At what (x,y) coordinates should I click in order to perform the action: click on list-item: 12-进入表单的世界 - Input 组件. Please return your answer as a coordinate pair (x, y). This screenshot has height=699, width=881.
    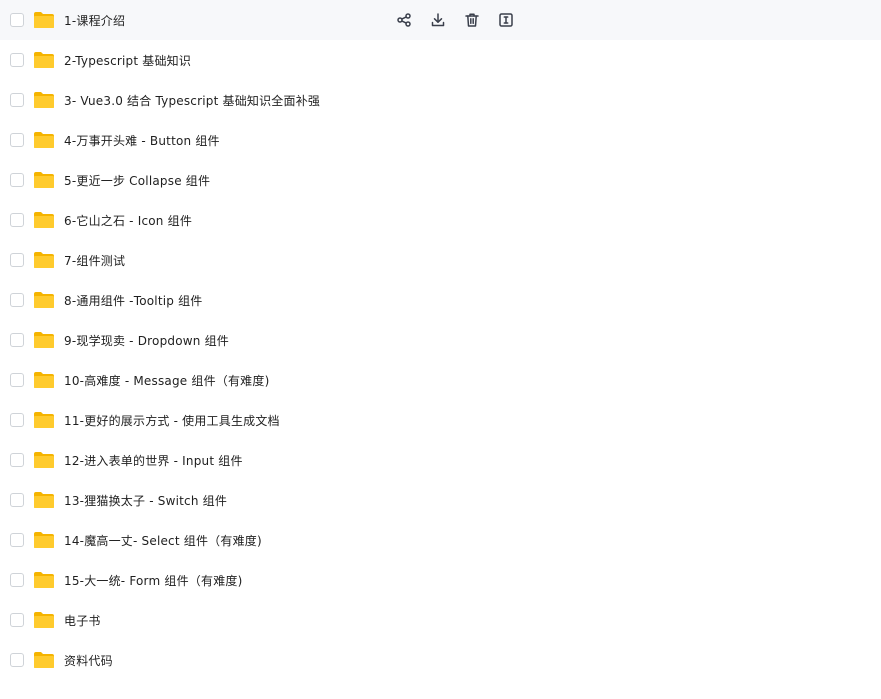
    Looking at the image, I should click on (440, 460).